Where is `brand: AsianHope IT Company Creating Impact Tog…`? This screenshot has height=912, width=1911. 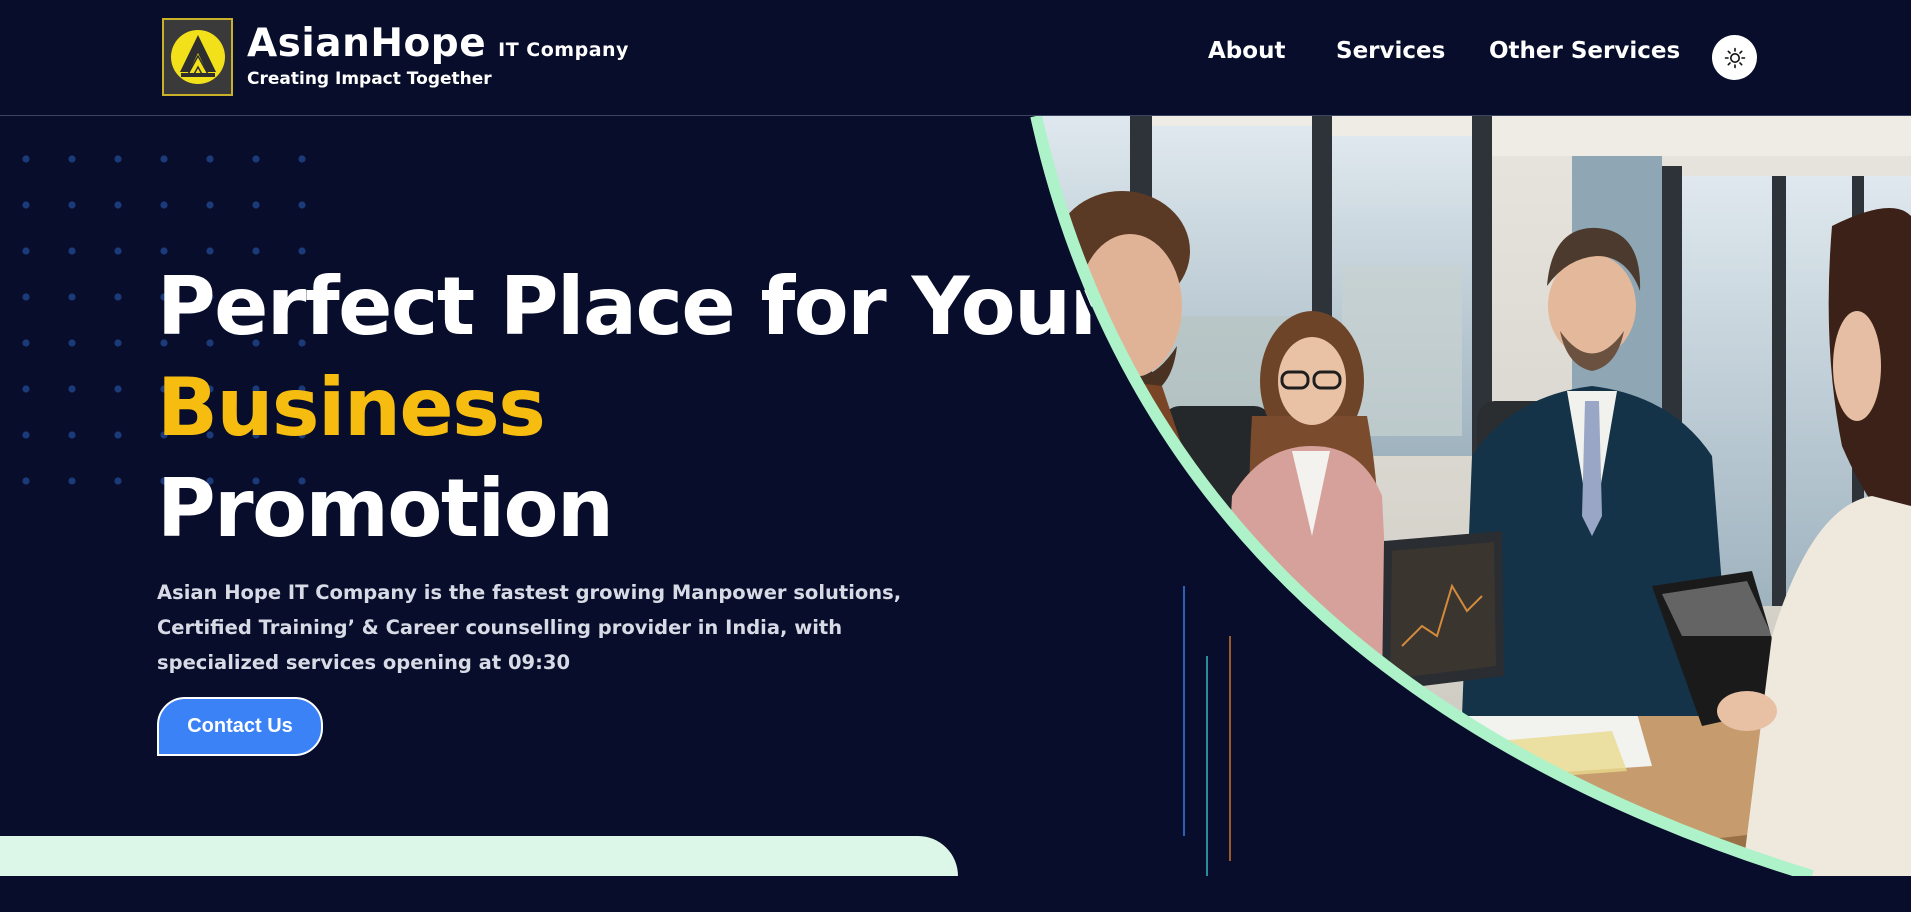
brand: AsianHope IT Company Creating Impact Tog… is located at coordinates (395, 57).